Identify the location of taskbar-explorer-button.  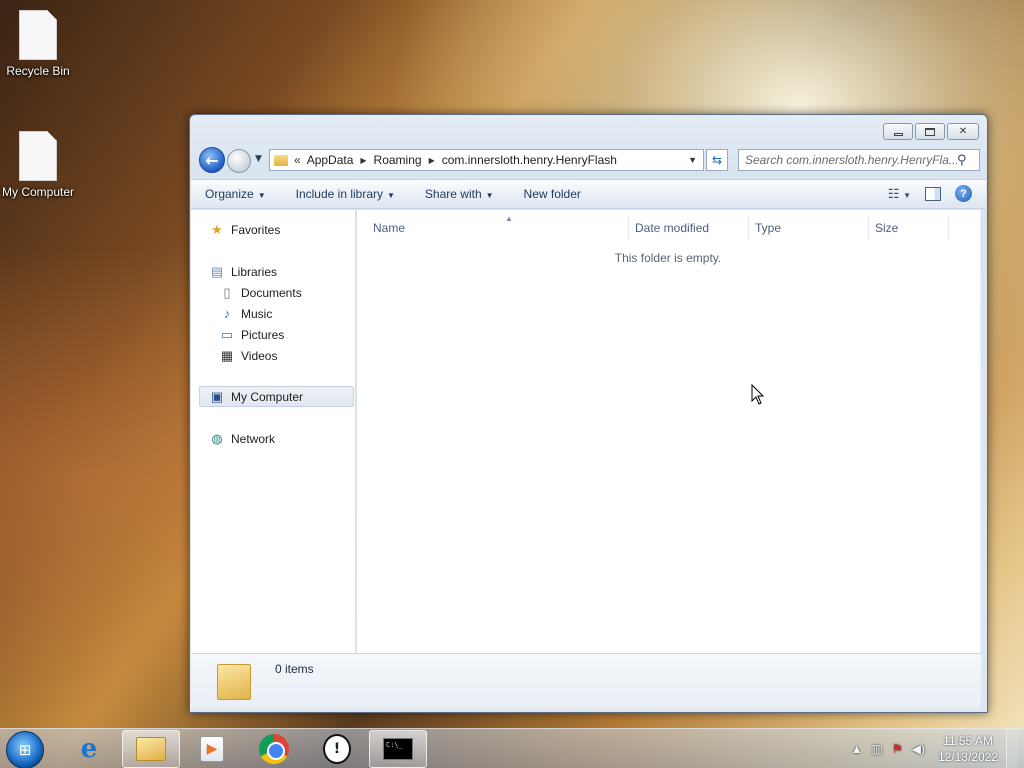
(151, 749).